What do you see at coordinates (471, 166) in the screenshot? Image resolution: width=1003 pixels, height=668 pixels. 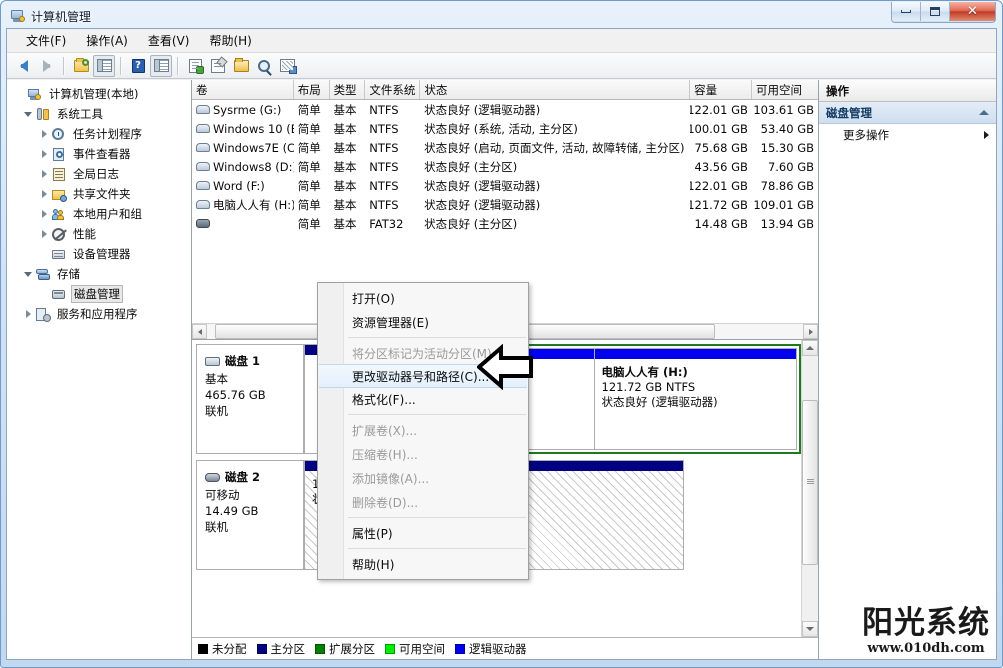 I see `cell-status: 状态良好 (主分区)` at bounding box center [471, 166].